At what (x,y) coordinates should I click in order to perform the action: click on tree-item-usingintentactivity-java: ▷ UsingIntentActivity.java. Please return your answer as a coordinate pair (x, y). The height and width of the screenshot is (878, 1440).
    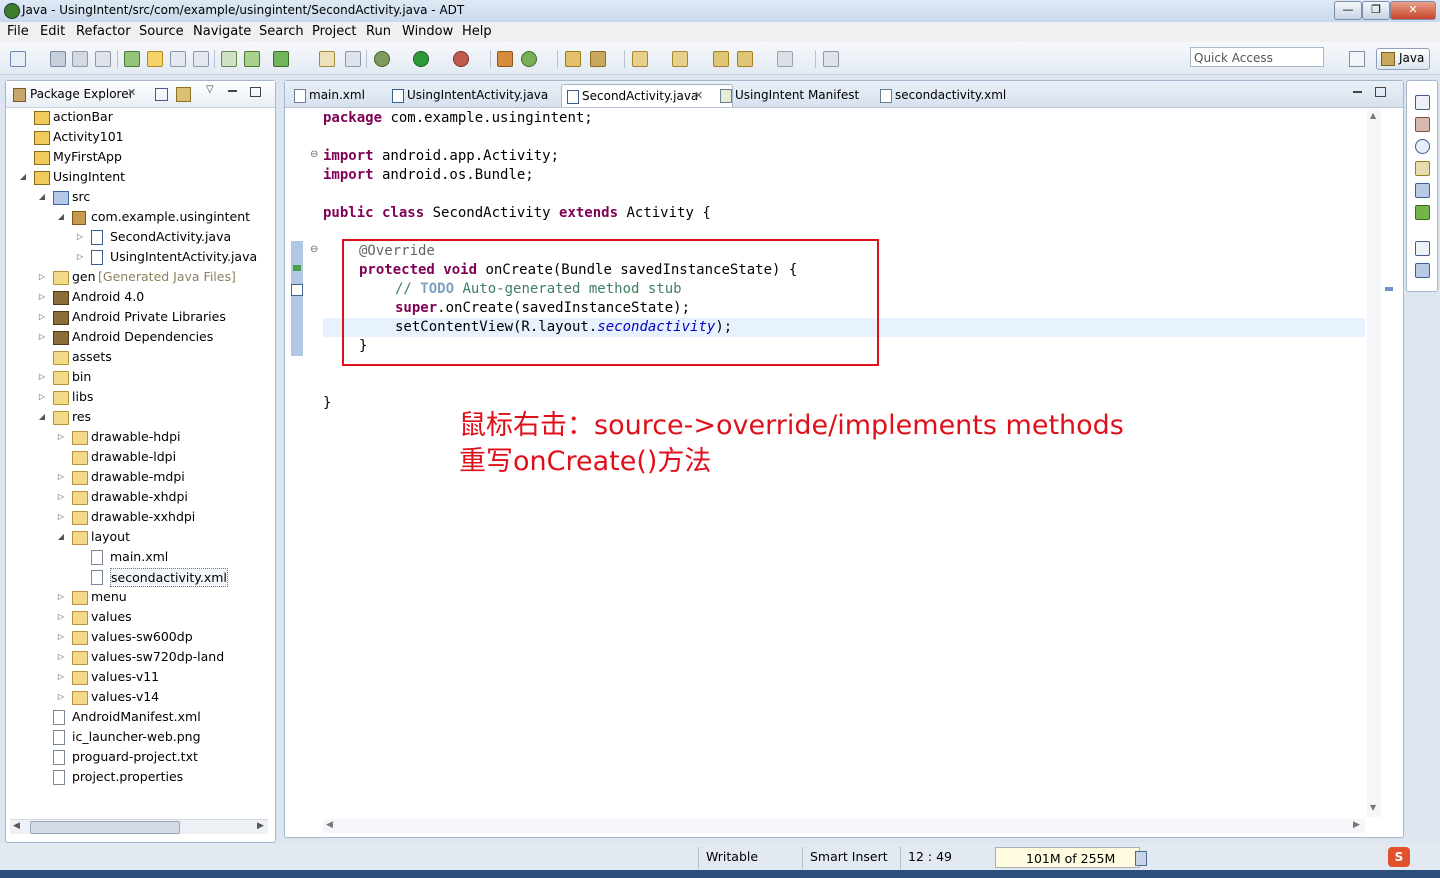
    Looking at the image, I should click on (140, 257).